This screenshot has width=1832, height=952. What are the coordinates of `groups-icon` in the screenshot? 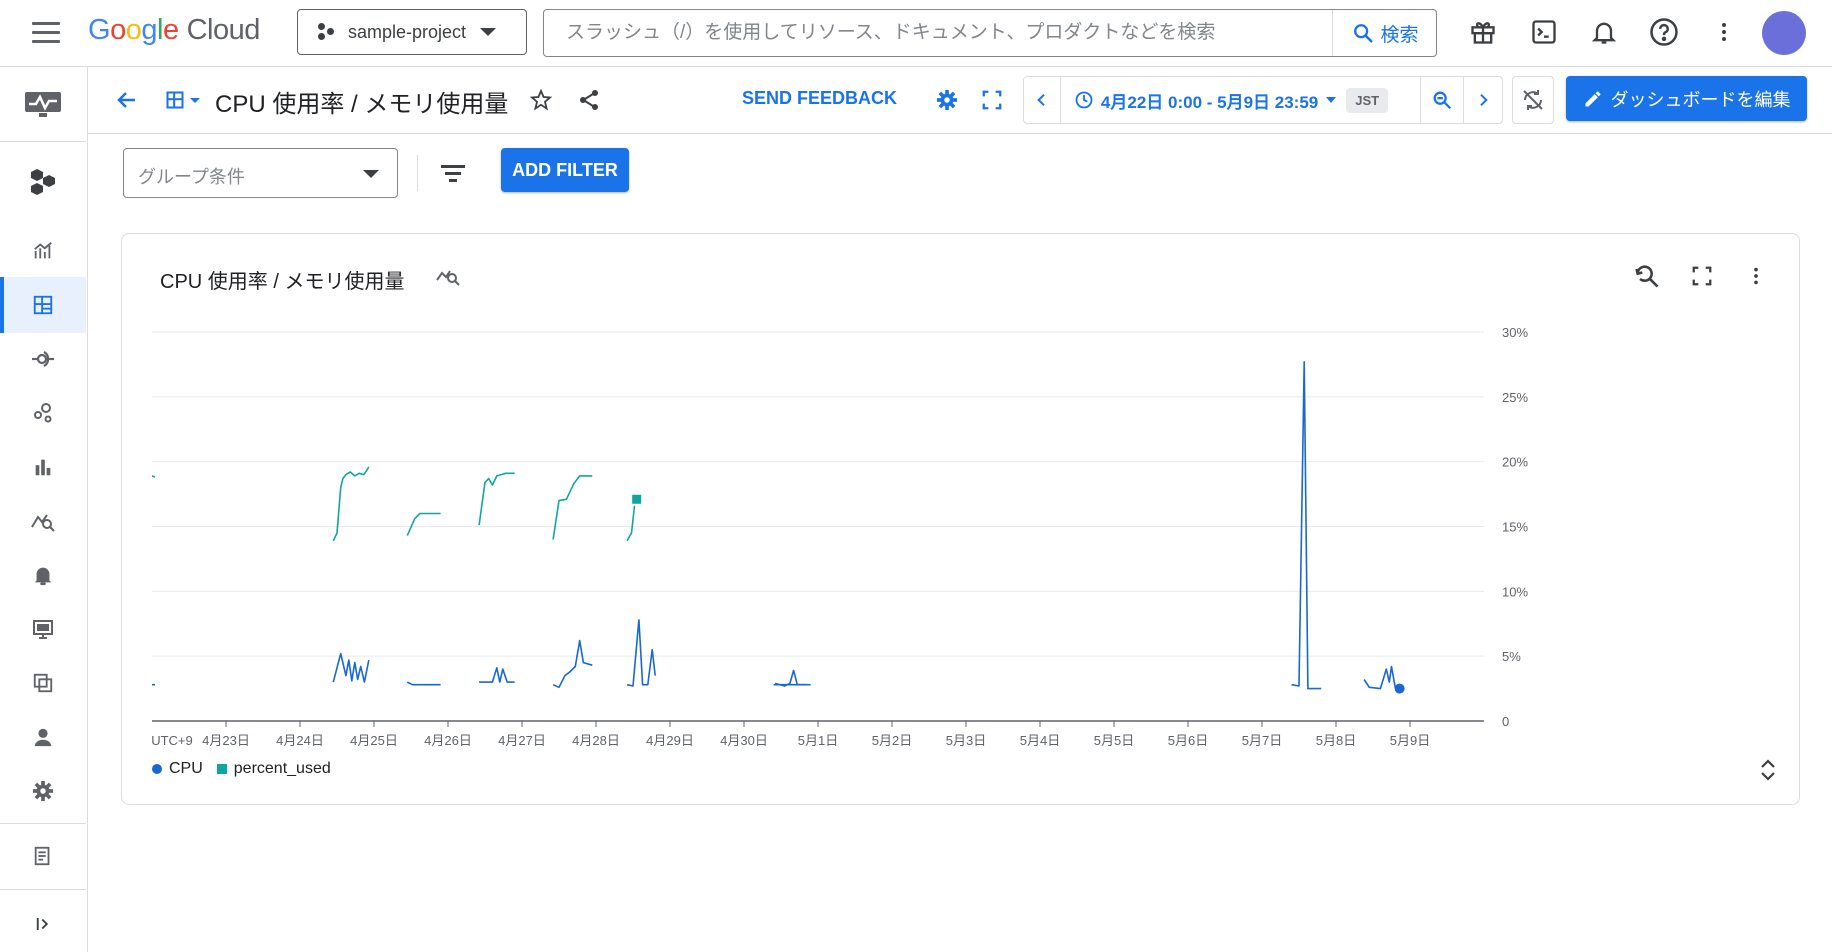 It's located at (43, 683).